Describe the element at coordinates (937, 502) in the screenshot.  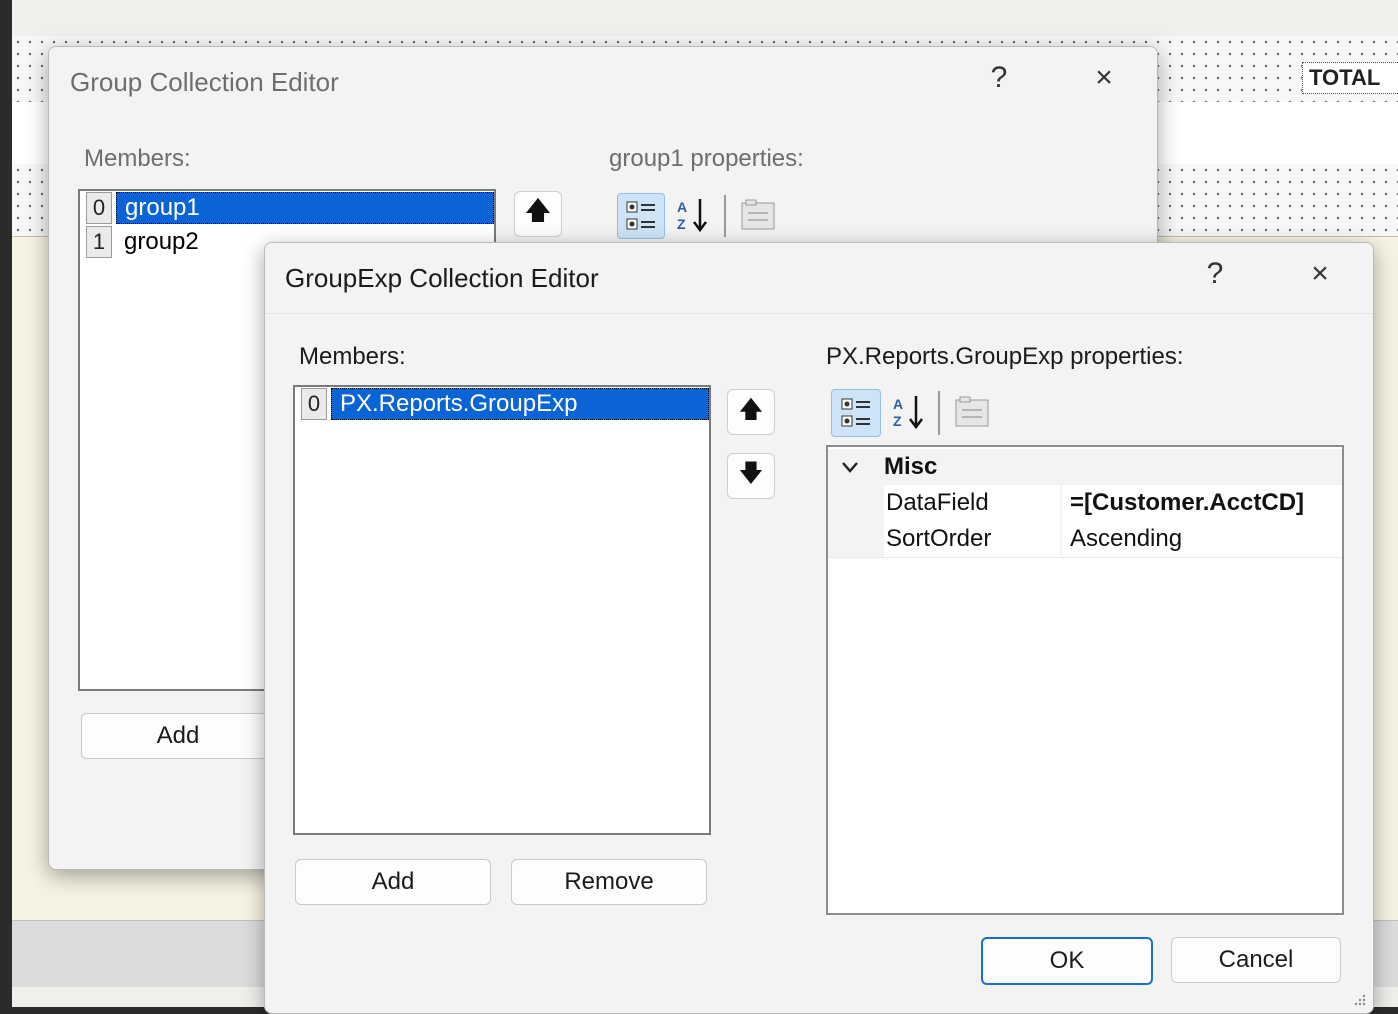
I see `property-name: DataField` at that location.